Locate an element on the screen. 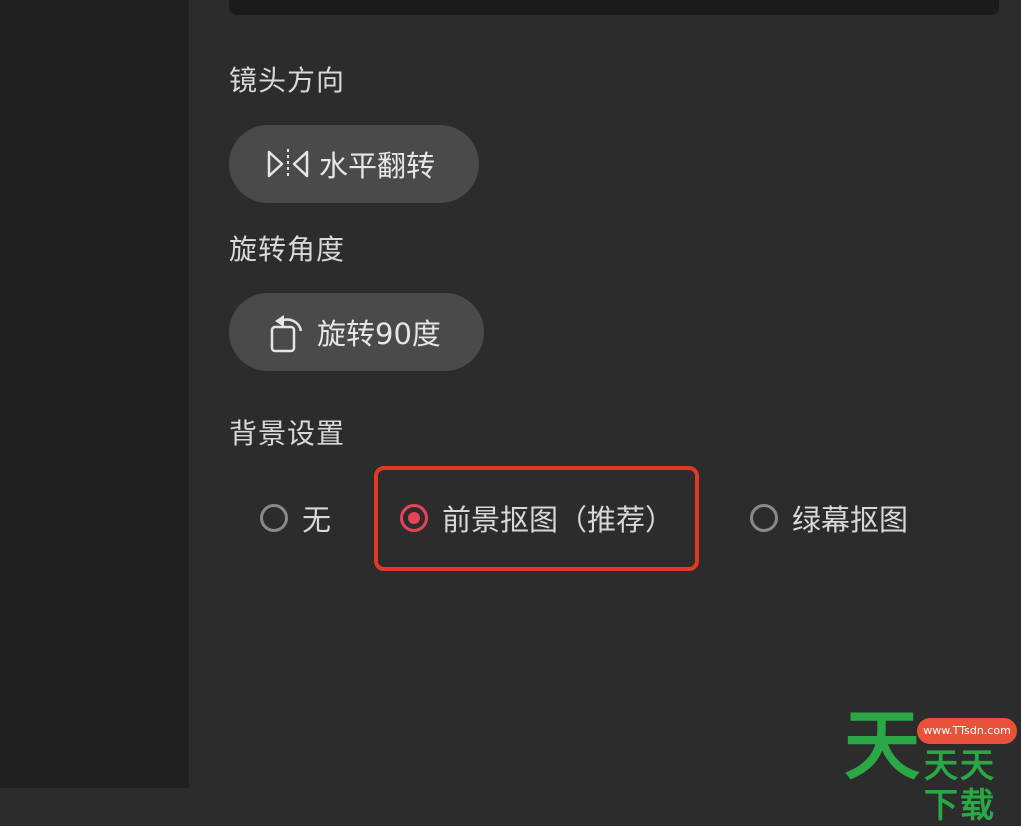 The width and height of the screenshot is (1021, 826). preview-area-bottom is located at coordinates (614, 7).